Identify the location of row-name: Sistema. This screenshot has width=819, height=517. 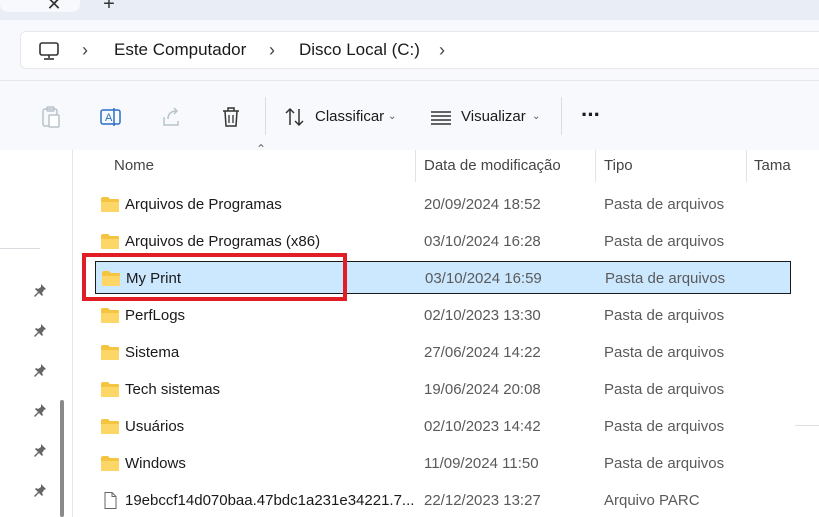
(152, 352).